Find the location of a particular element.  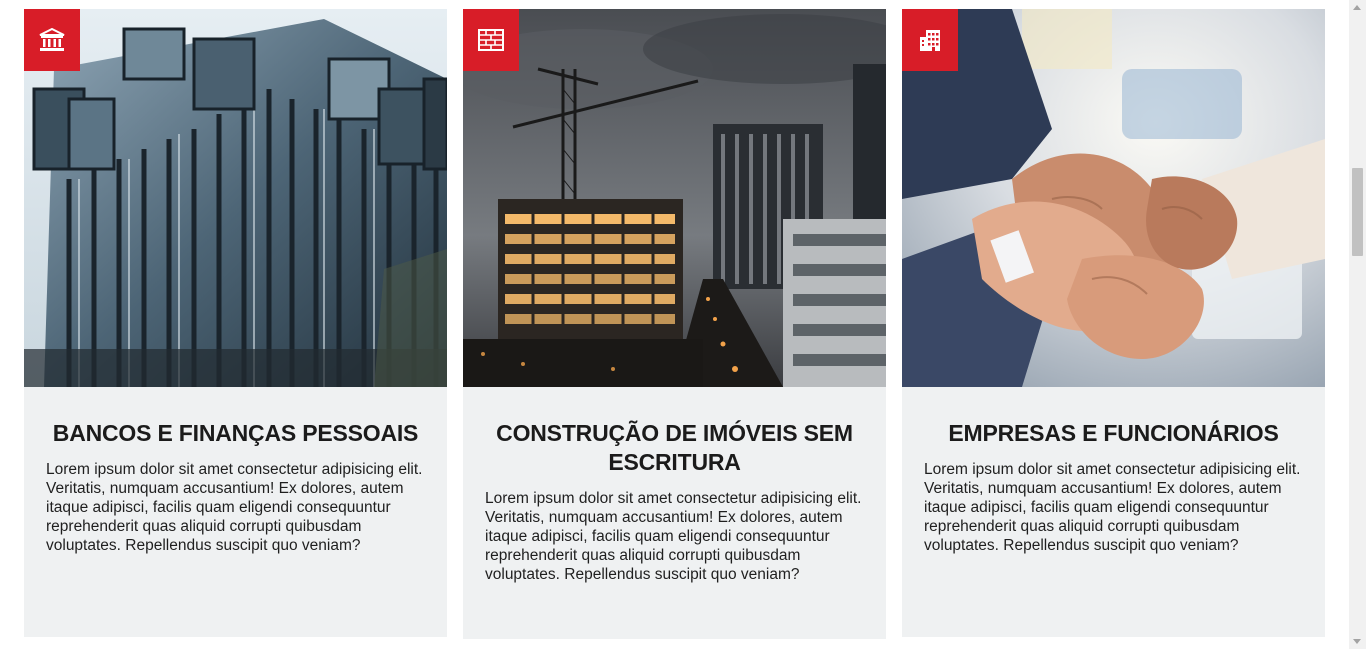

bank-icon-badge is located at coordinates (52, 40).